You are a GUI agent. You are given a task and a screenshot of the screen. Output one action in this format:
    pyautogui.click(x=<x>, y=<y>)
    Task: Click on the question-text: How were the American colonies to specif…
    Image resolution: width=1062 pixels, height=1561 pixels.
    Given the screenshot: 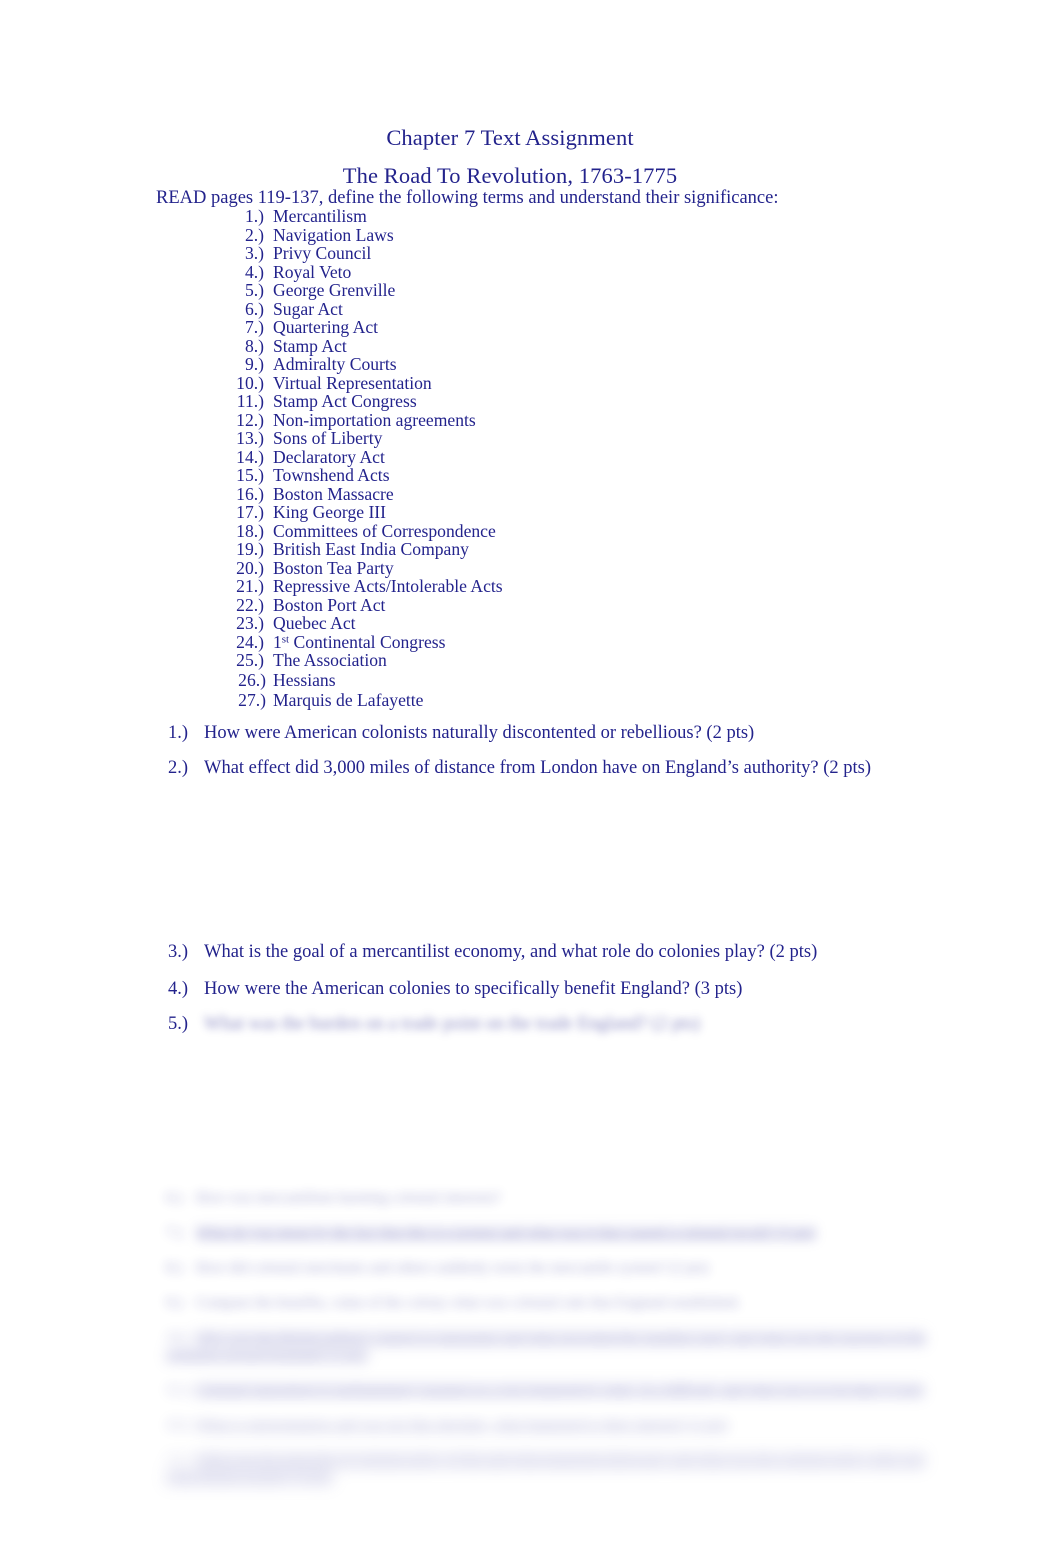 What is the action you would take?
    pyautogui.click(x=473, y=989)
    